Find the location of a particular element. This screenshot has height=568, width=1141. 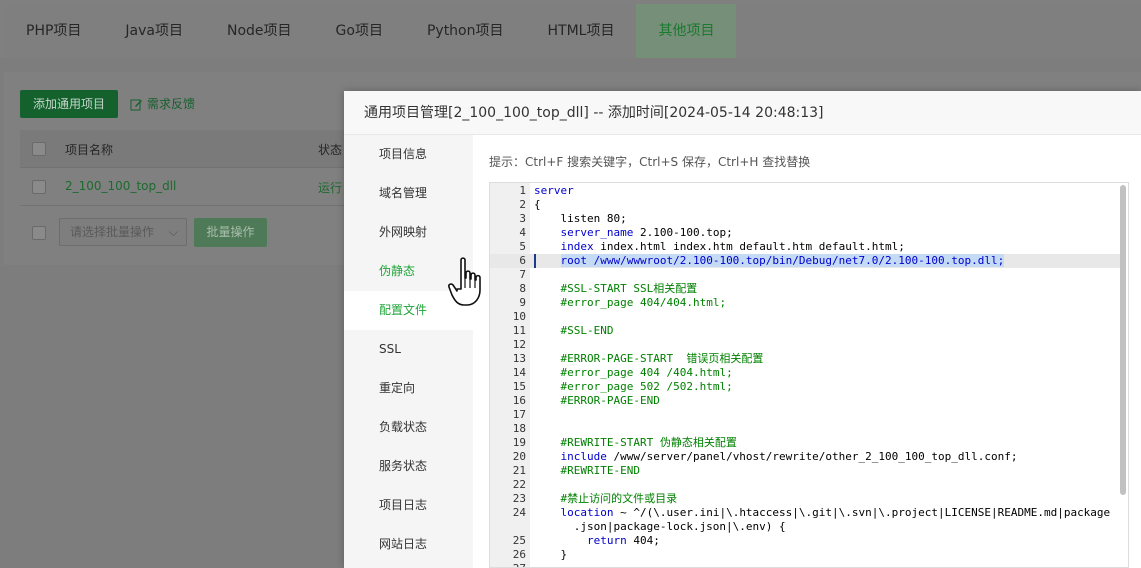

code-line: 1 server is located at coordinates (805, 191).